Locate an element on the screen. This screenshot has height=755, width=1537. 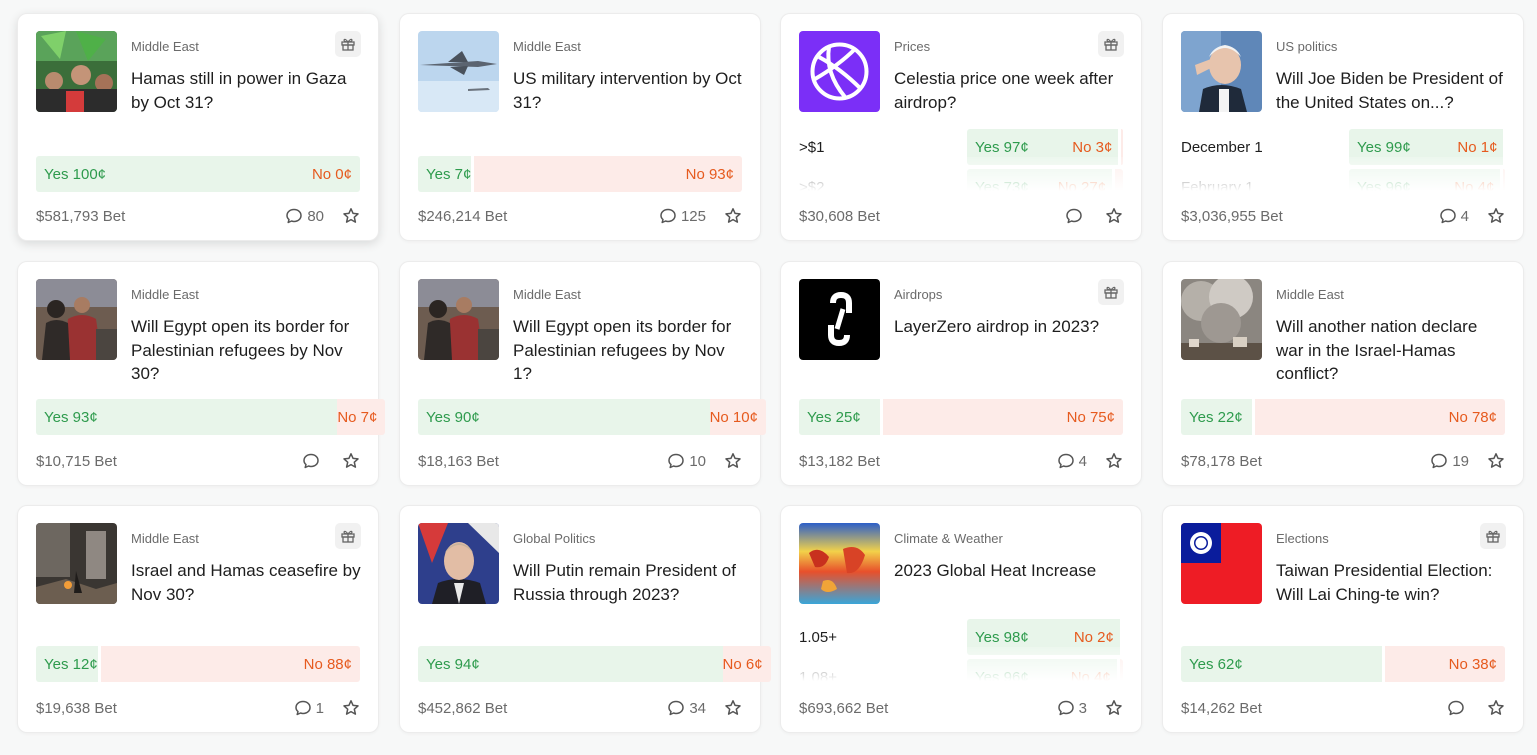
price-bar: Yes 94¢ No 6¢ is located at coordinates (594, 664).